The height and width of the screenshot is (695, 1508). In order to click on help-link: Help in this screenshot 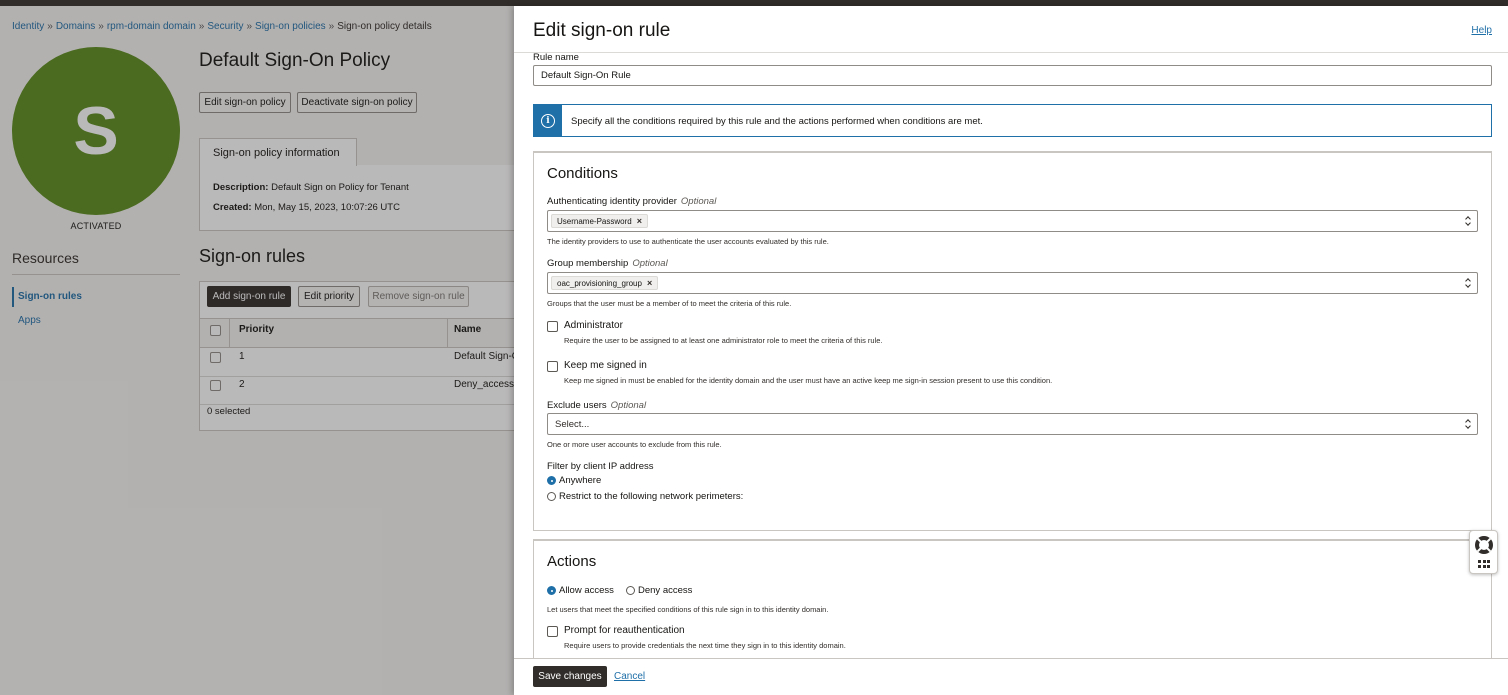, I will do `click(1481, 30)`.